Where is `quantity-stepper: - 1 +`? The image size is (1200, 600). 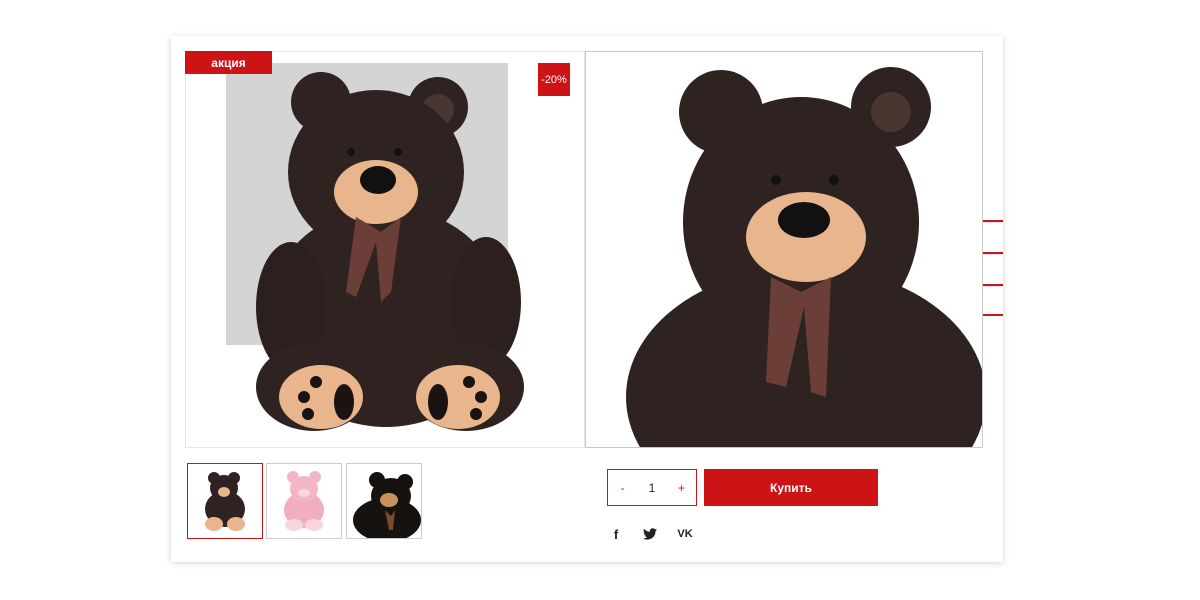
quantity-stepper: - 1 + is located at coordinates (652, 487).